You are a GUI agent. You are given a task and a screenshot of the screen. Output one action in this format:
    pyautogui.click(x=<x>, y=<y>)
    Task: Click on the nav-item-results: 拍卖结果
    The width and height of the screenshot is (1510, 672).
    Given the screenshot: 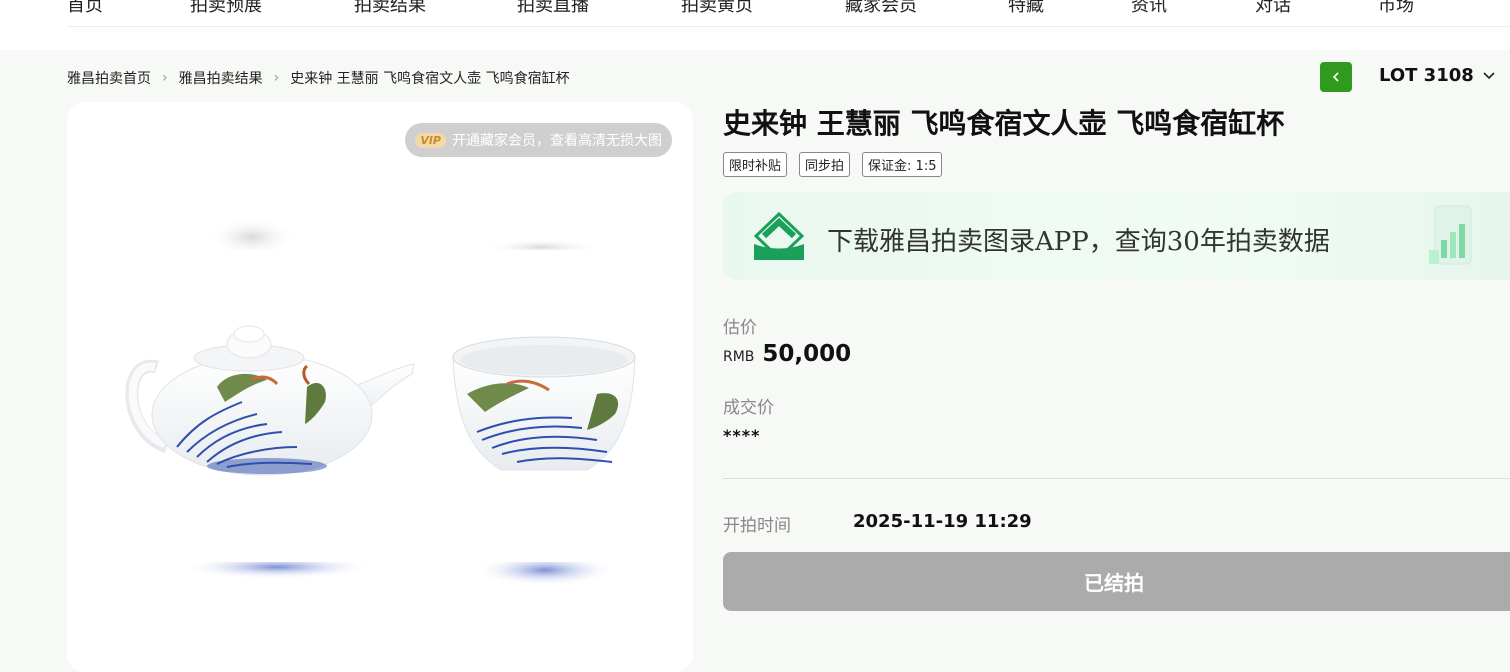 What is the action you would take?
    pyautogui.click(x=390, y=8)
    